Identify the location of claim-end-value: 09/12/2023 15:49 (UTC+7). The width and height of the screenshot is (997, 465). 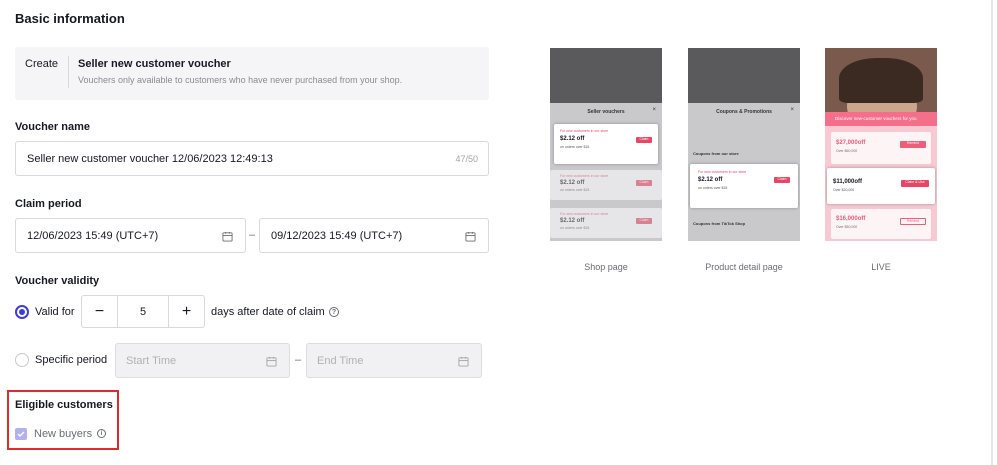
(337, 236).